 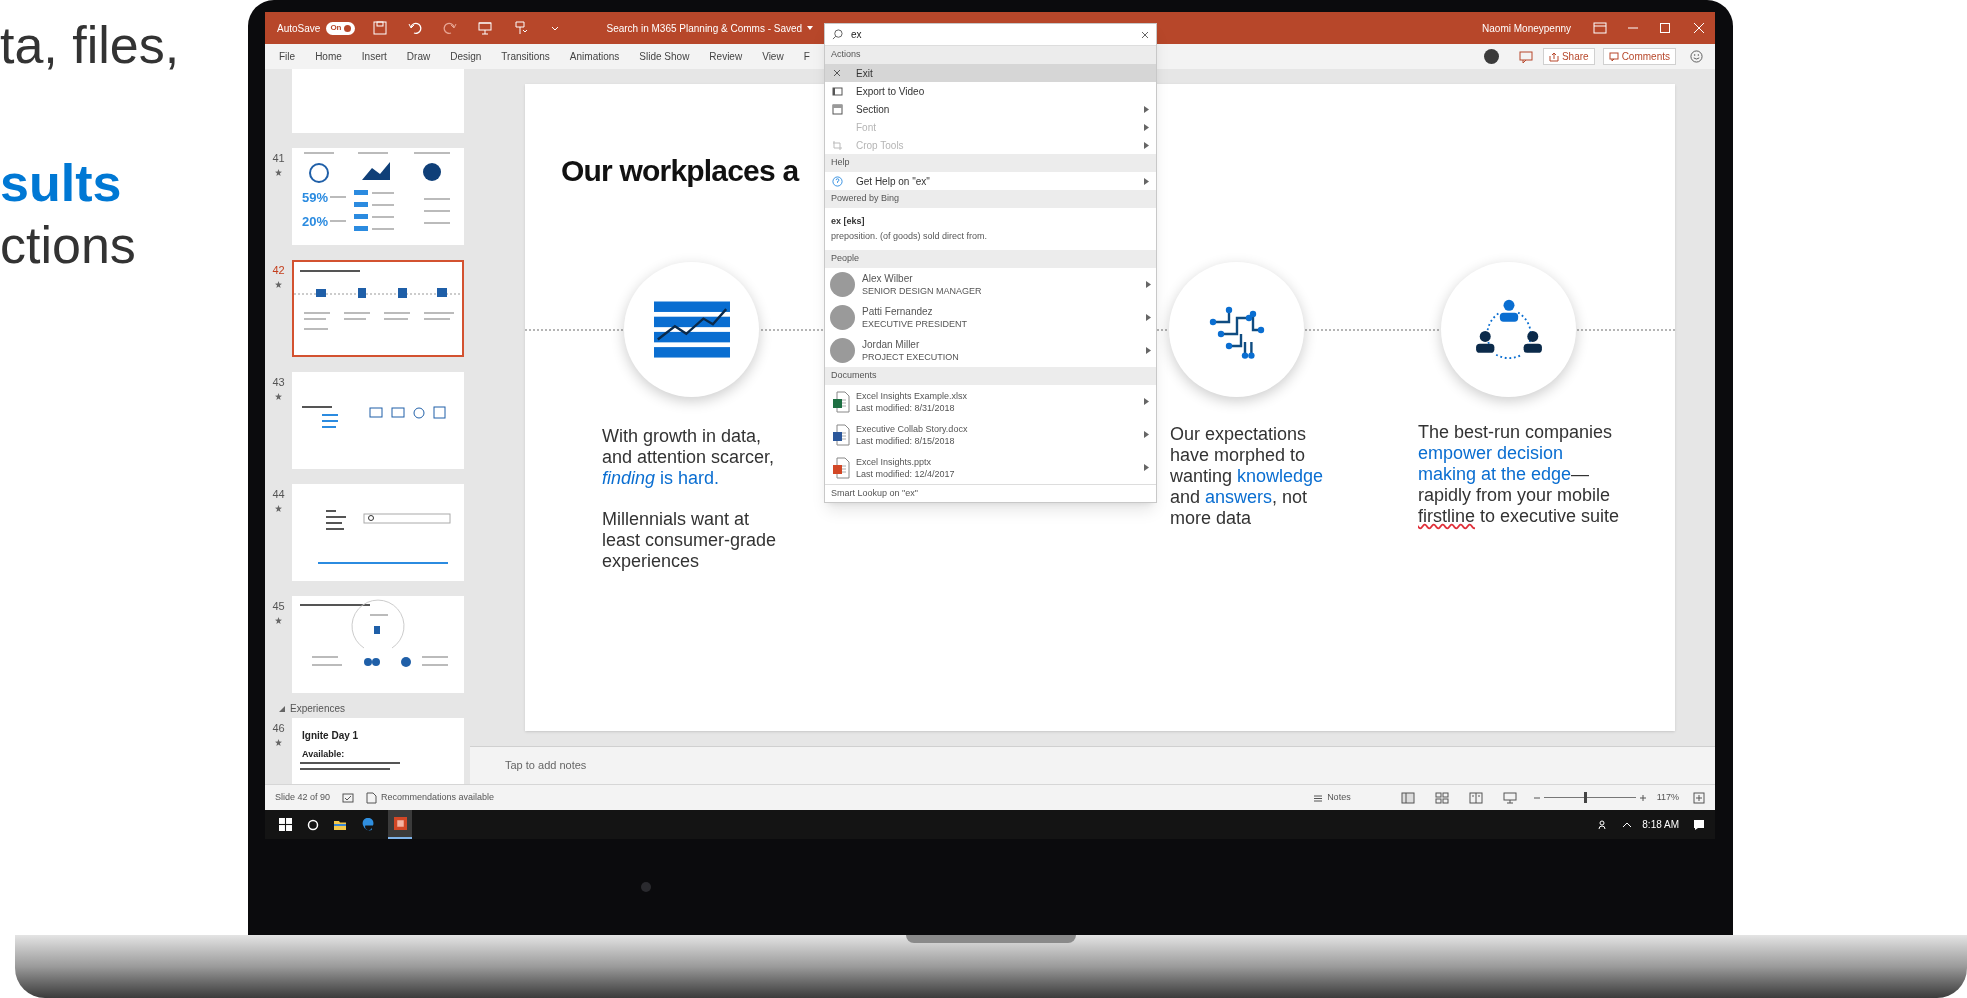 What do you see at coordinates (1525, 56) in the screenshot?
I see `comment-icon` at bounding box center [1525, 56].